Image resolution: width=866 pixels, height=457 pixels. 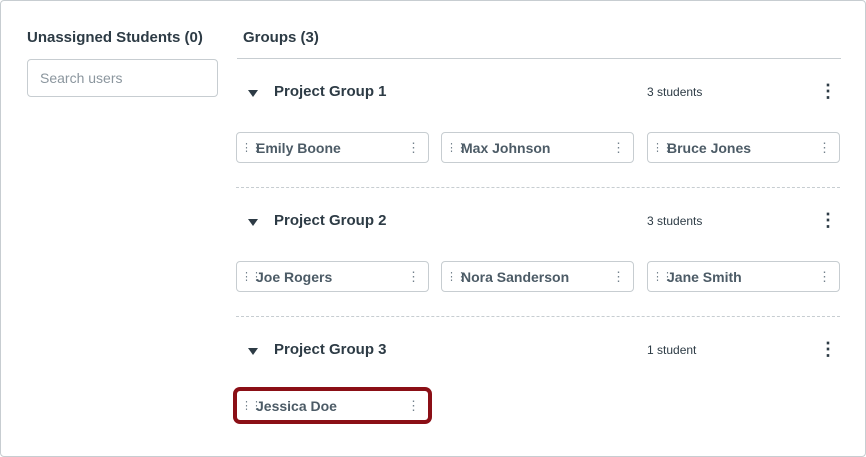 I want to click on student-card: ⋮⋮ Jane Smith ⋮, so click(x=743, y=276).